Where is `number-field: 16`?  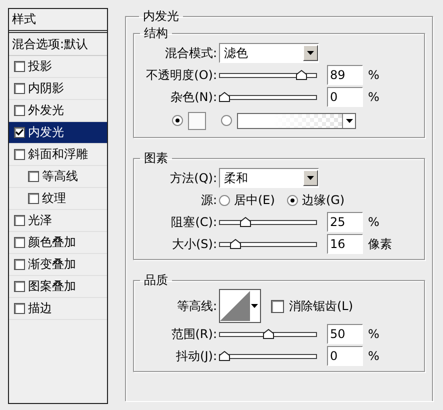
number-field: 16 is located at coordinates (345, 244).